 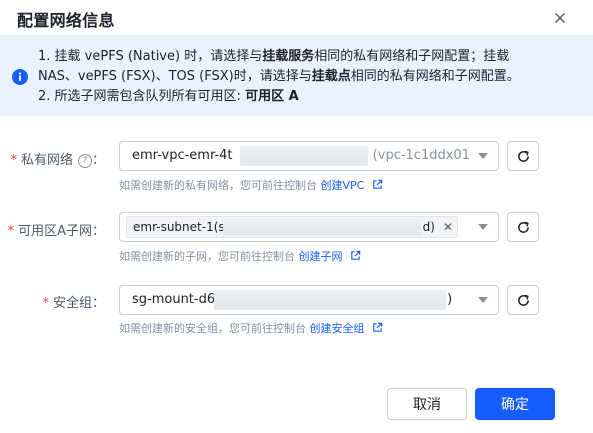 What do you see at coordinates (57, 160) in the screenshot?
I see `vpc-label: * 私有网络?：` at bounding box center [57, 160].